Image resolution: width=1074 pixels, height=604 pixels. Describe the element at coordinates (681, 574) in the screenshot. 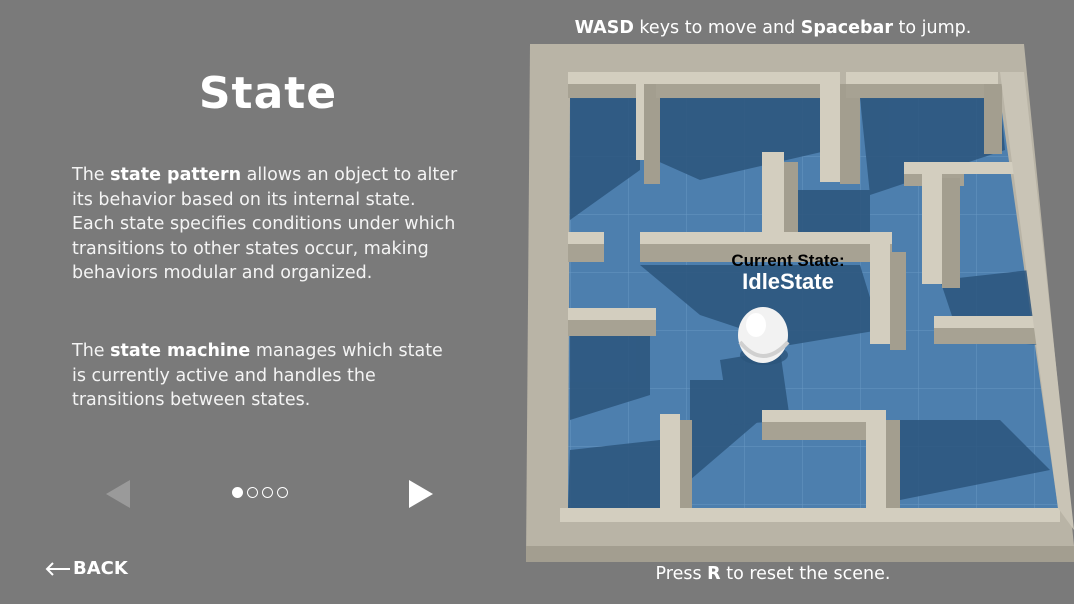

I see `reset-hint-text-1: Press` at that location.